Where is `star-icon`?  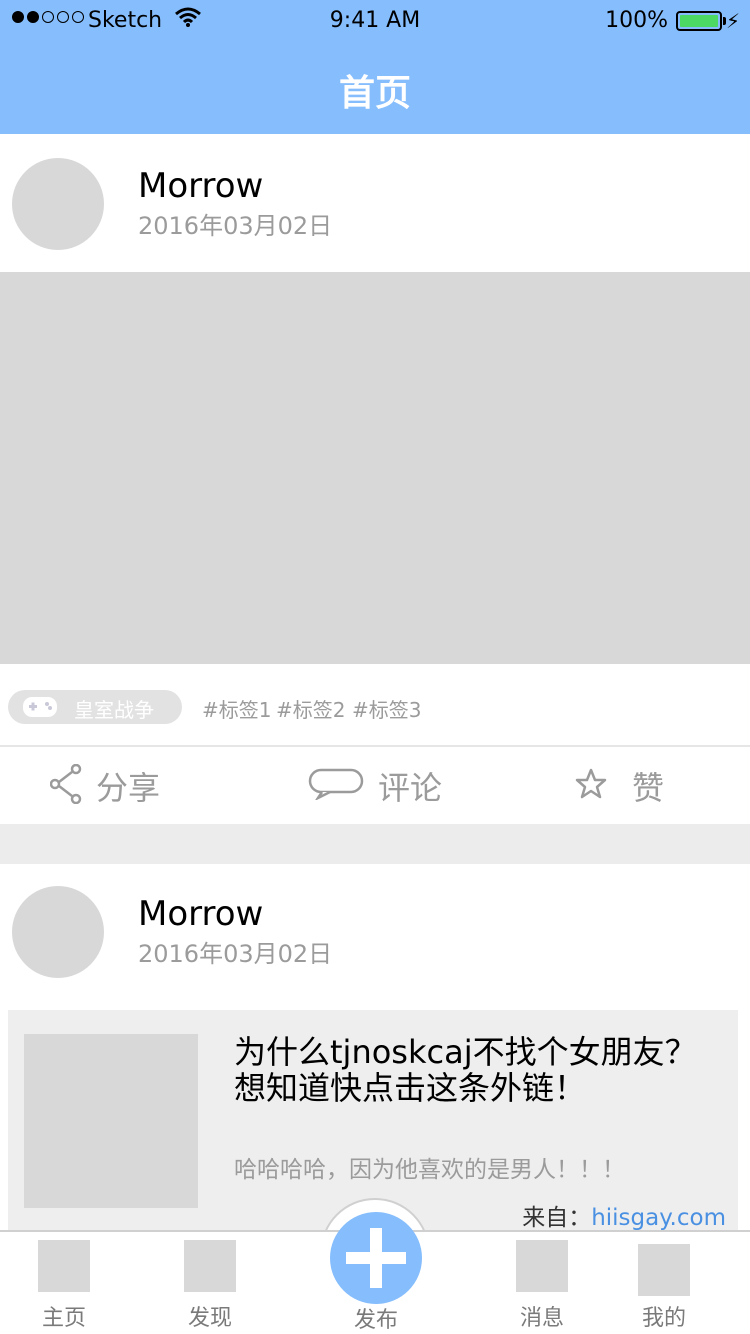 star-icon is located at coordinates (591, 786).